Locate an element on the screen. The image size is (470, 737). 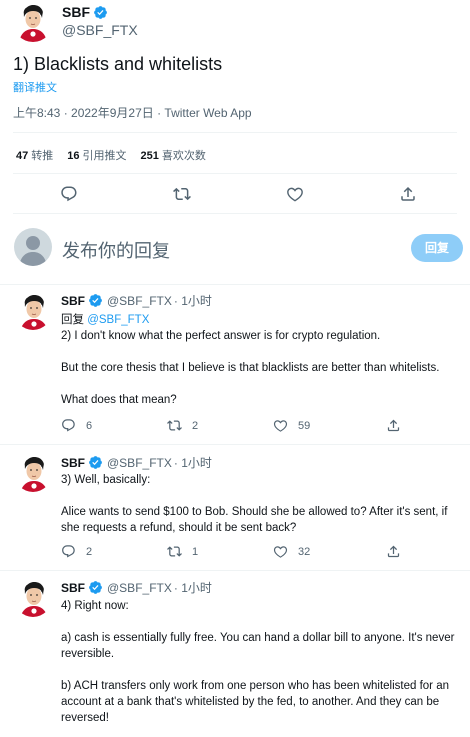
translate-link: 翻译推文 is located at coordinates (35, 87).